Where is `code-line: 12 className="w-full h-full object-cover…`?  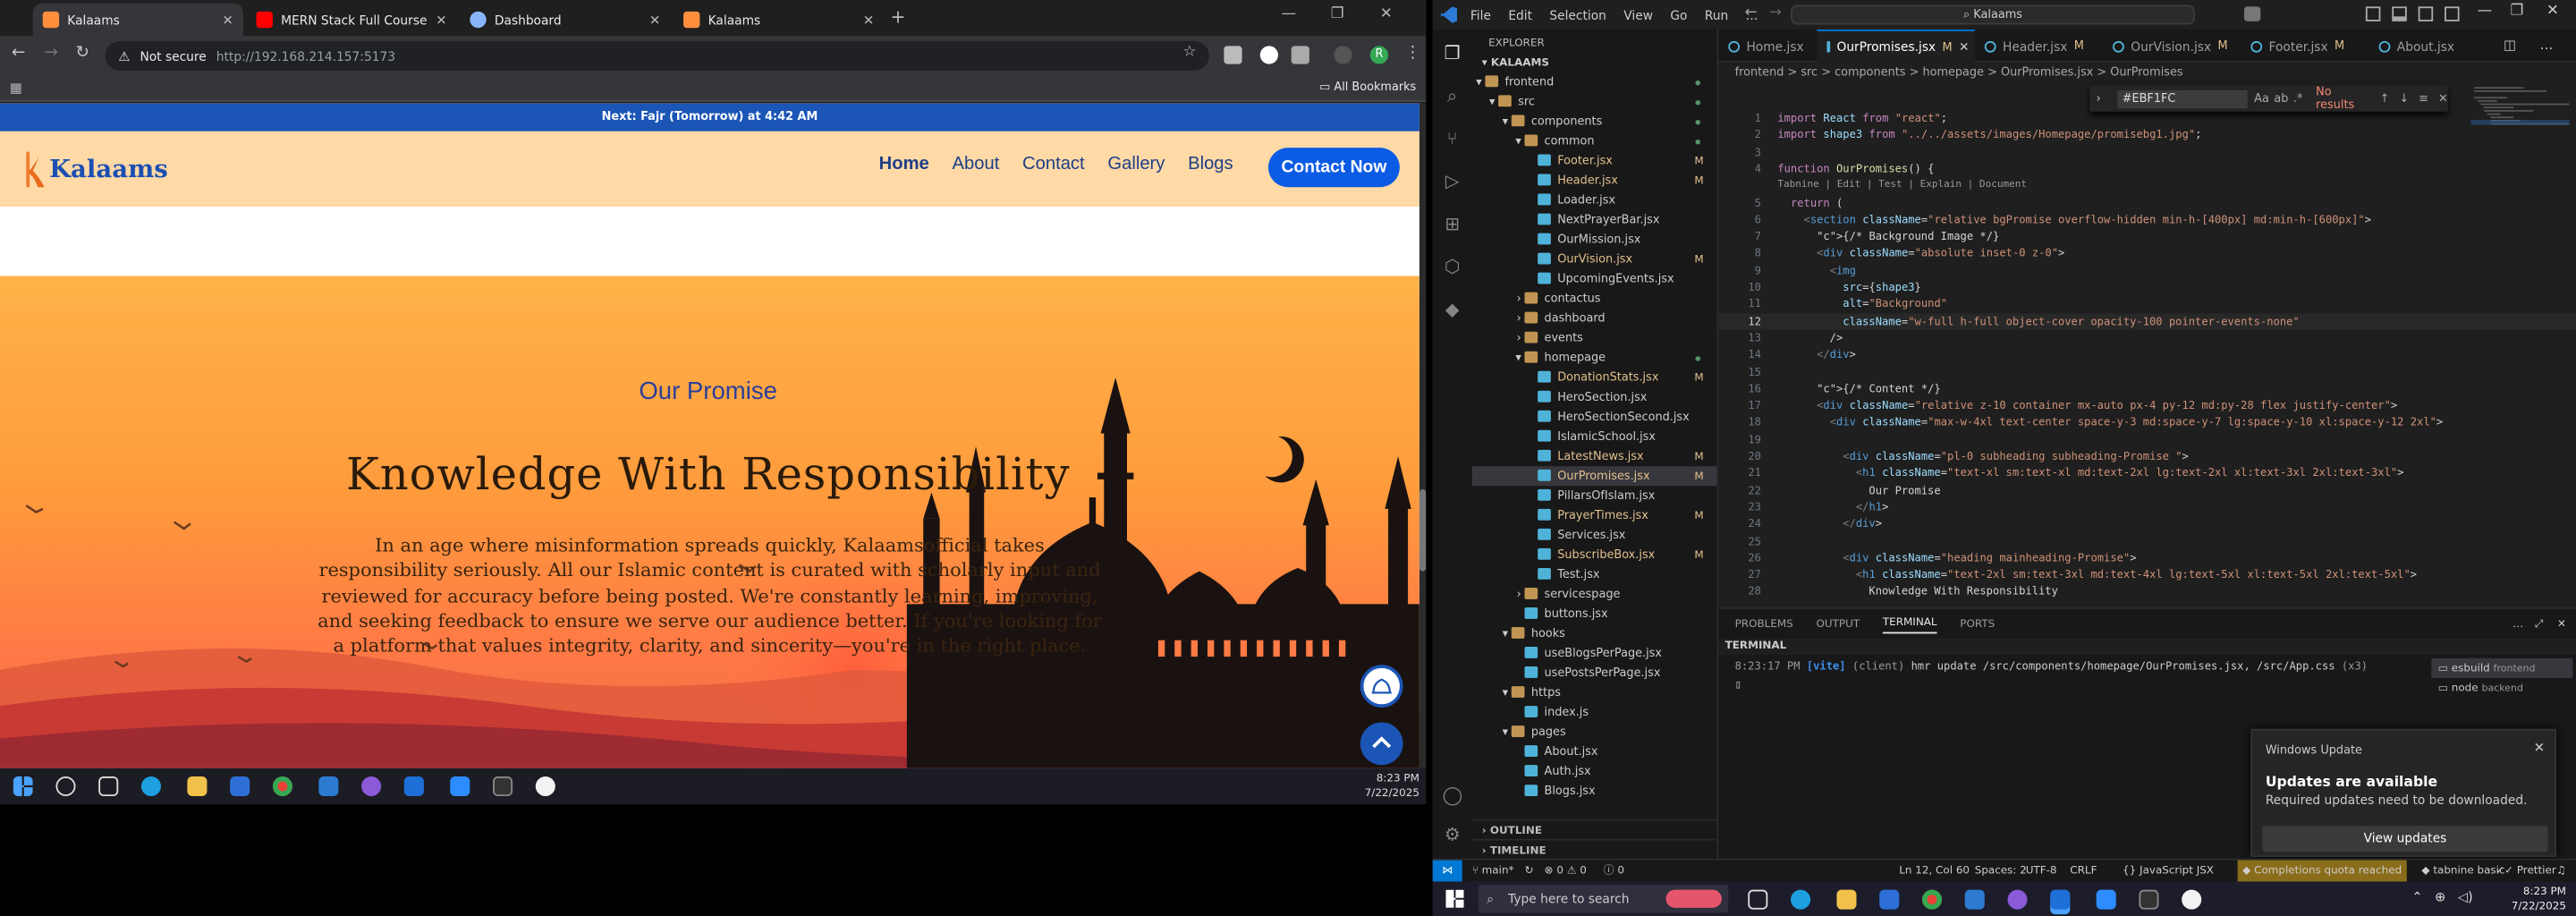 code-line: 12 className="w-full h-full object-cover… is located at coordinates (2147, 321).